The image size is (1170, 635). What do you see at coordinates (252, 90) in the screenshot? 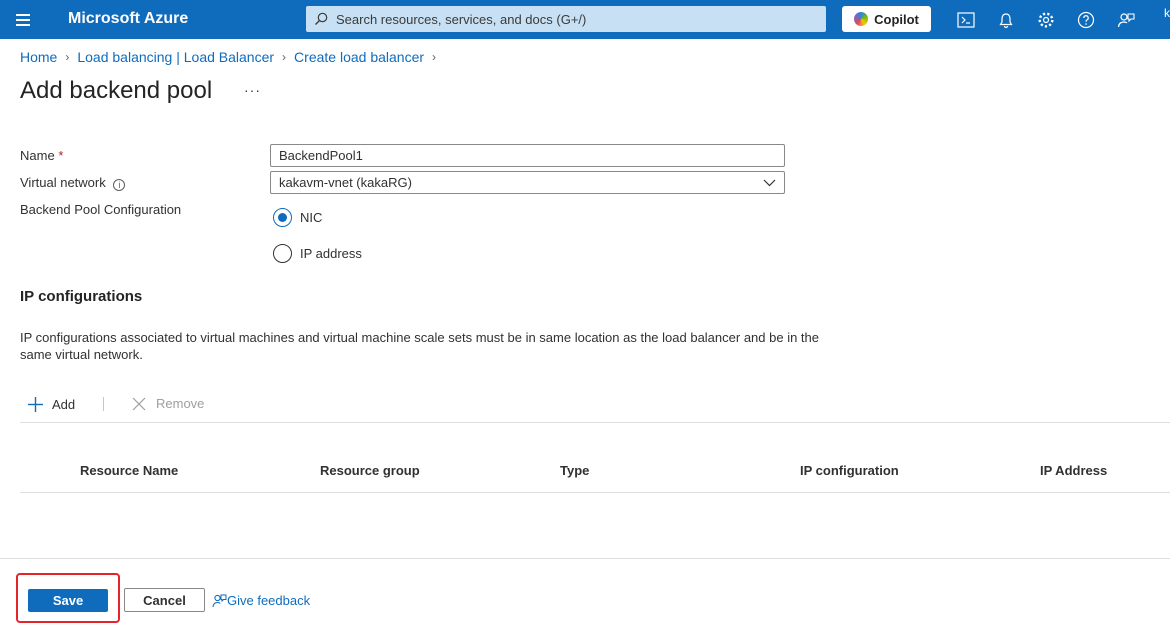
I see `more-options-icon: ···` at bounding box center [252, 90].